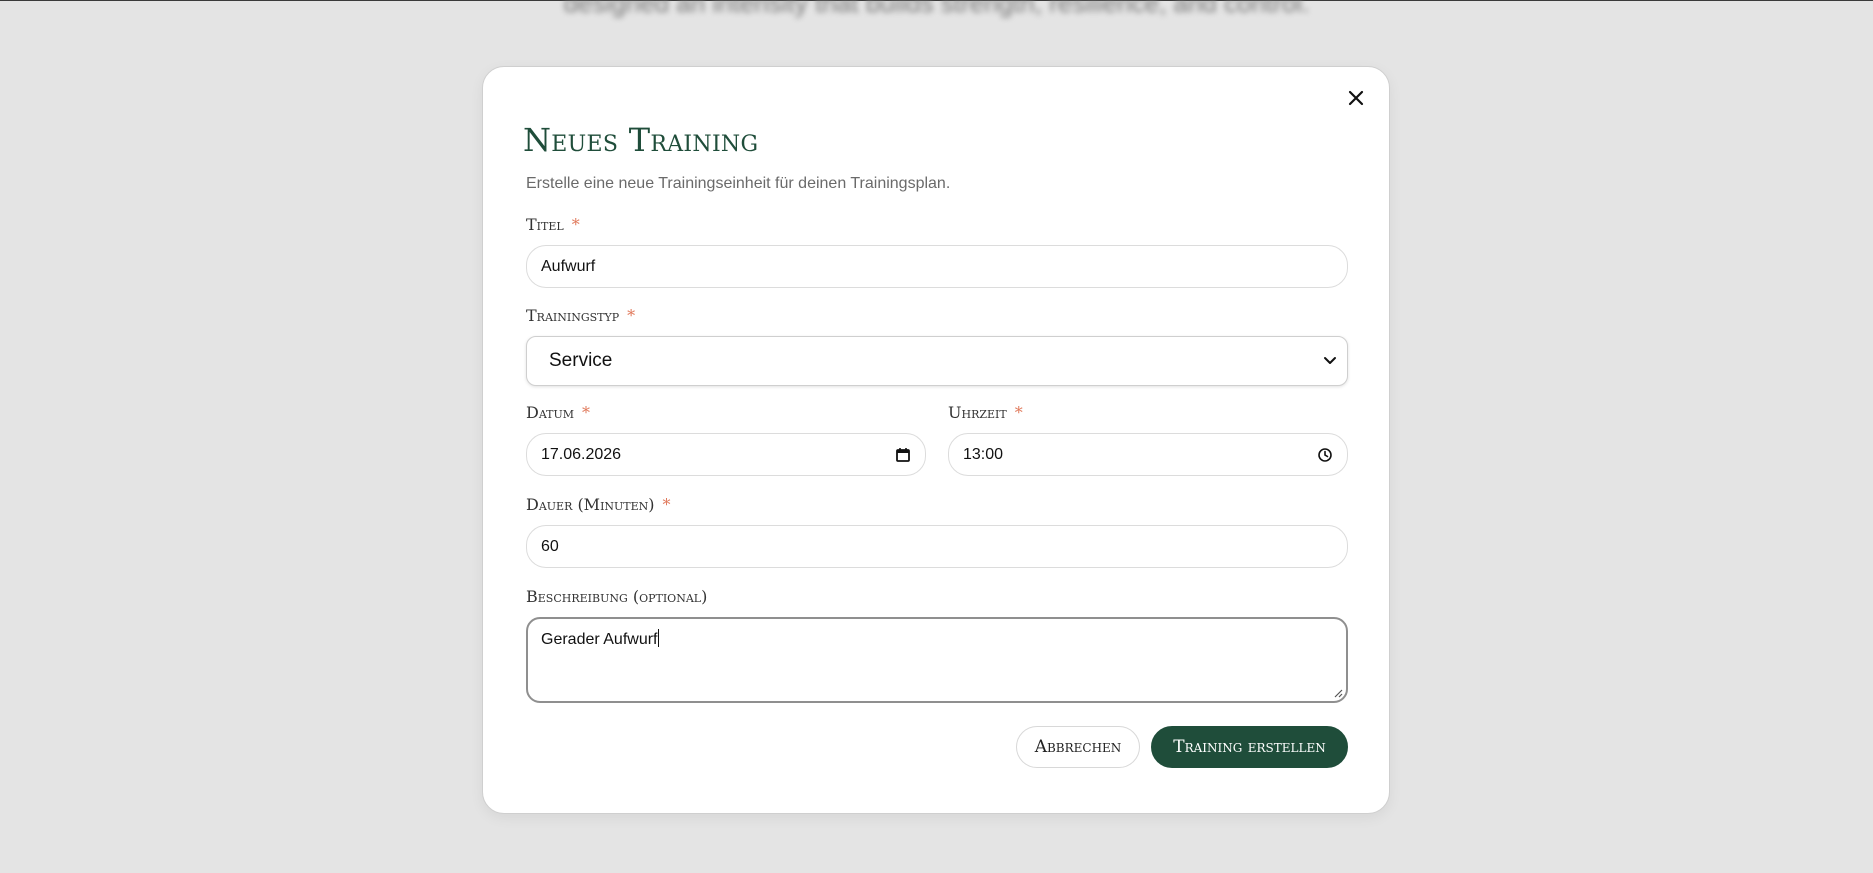 Image resolution: width=1873 pixels, height=873 pixels. I want to click on clock-icon, so click(1325, 455).